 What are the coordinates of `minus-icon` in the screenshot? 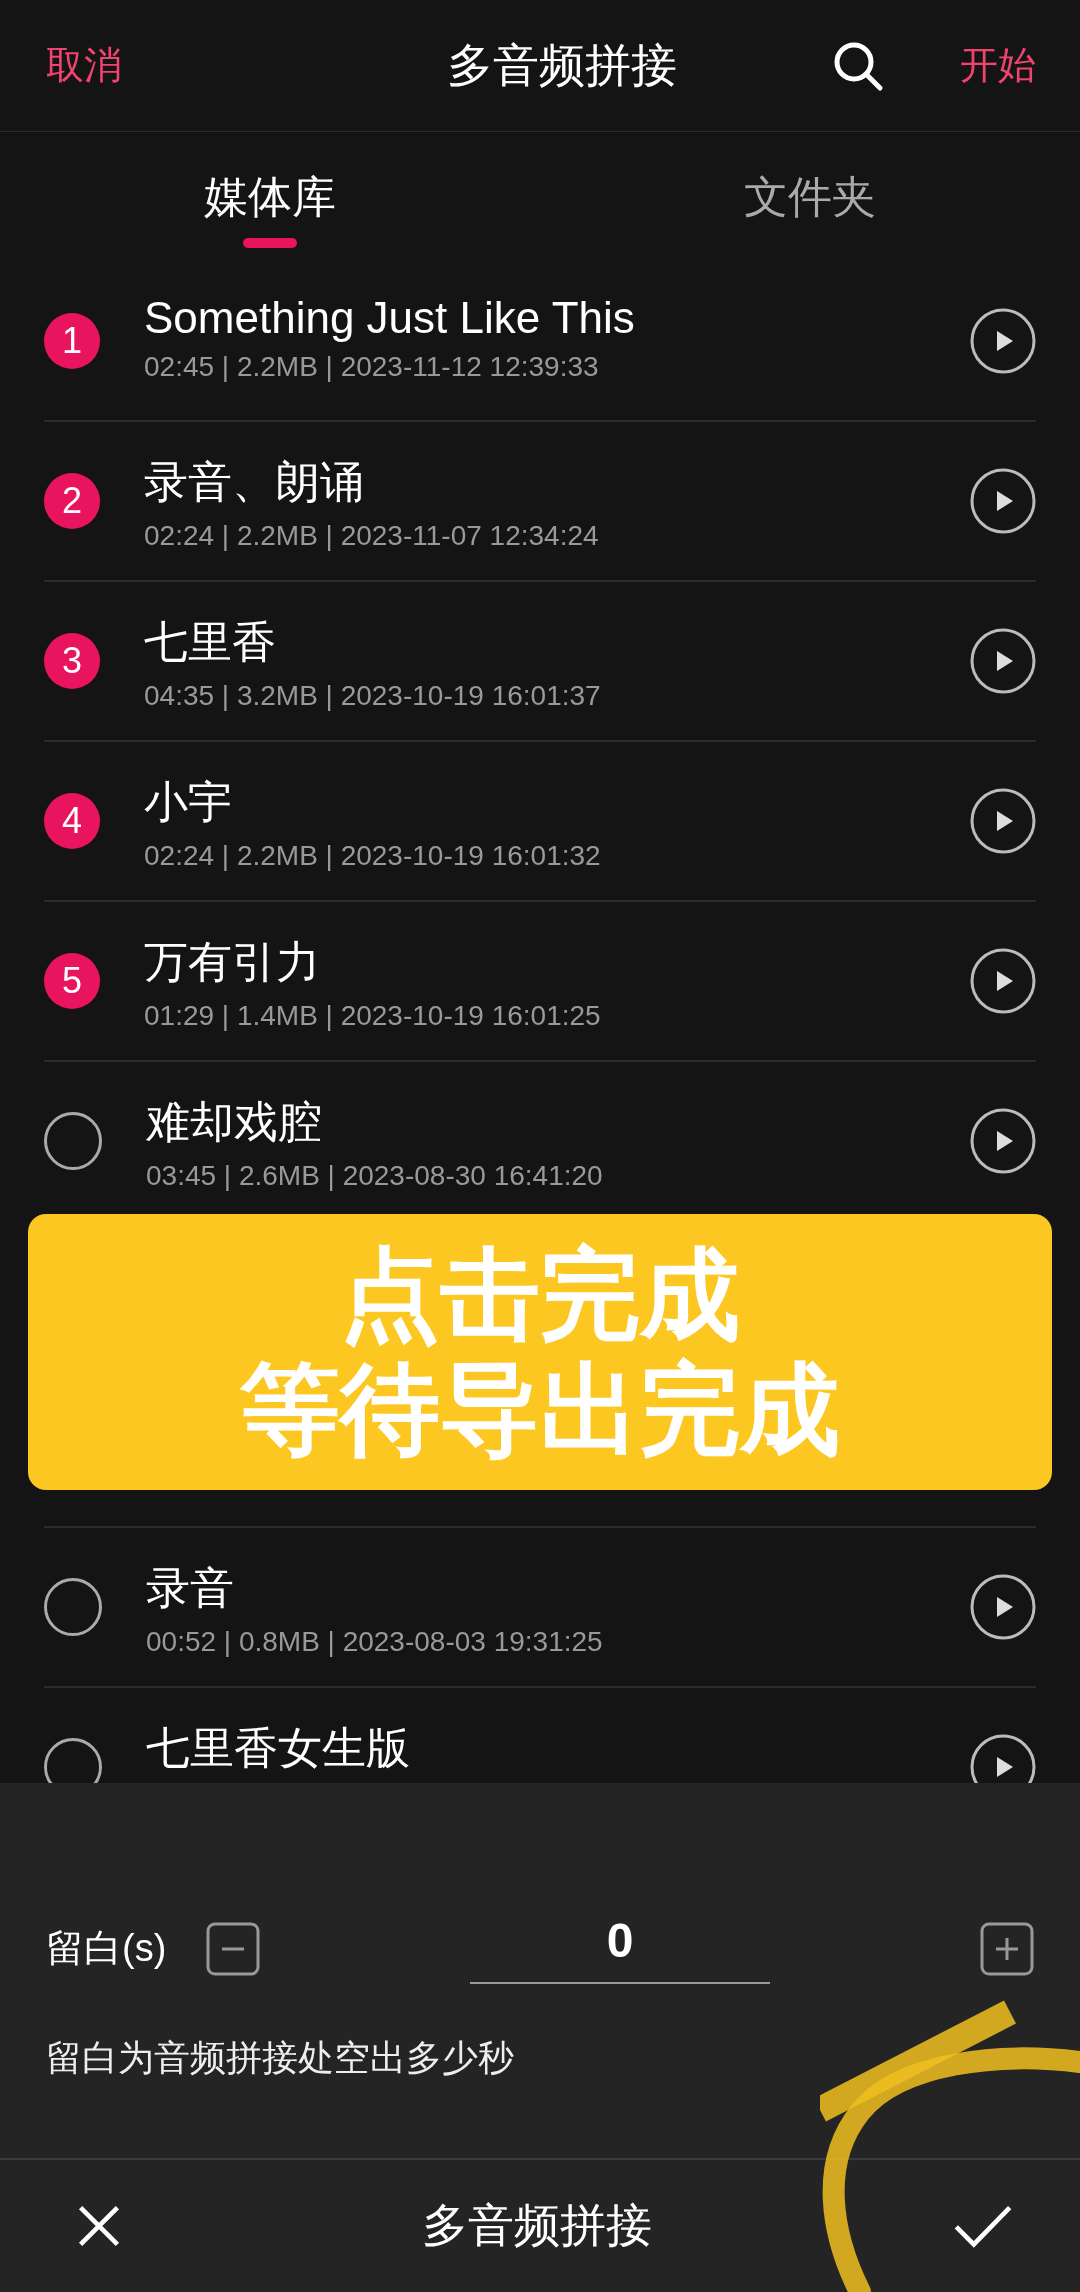 It's located at (233, 1948).